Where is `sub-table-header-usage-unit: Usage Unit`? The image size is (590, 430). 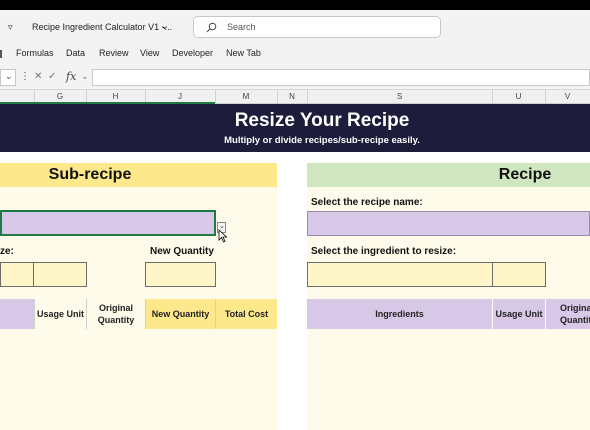
sub-table-header-usage-unit: Usage Unit is located at coordinates (60, 314).